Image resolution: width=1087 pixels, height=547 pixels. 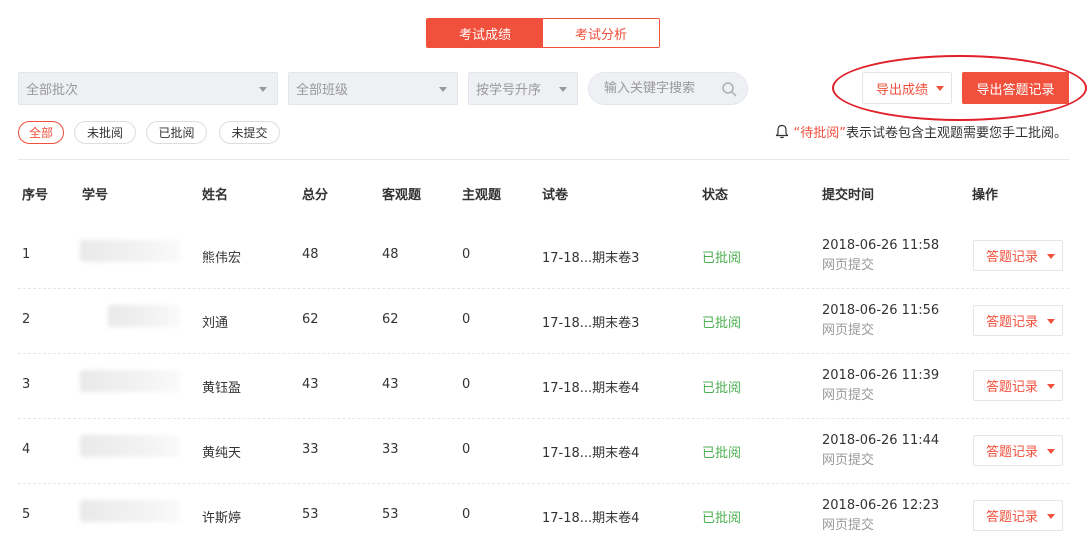 What do you see at coordinates (148, 88) in the screenshot?
I see `batch-select: 全部批次` at bounding box center [148, 88].